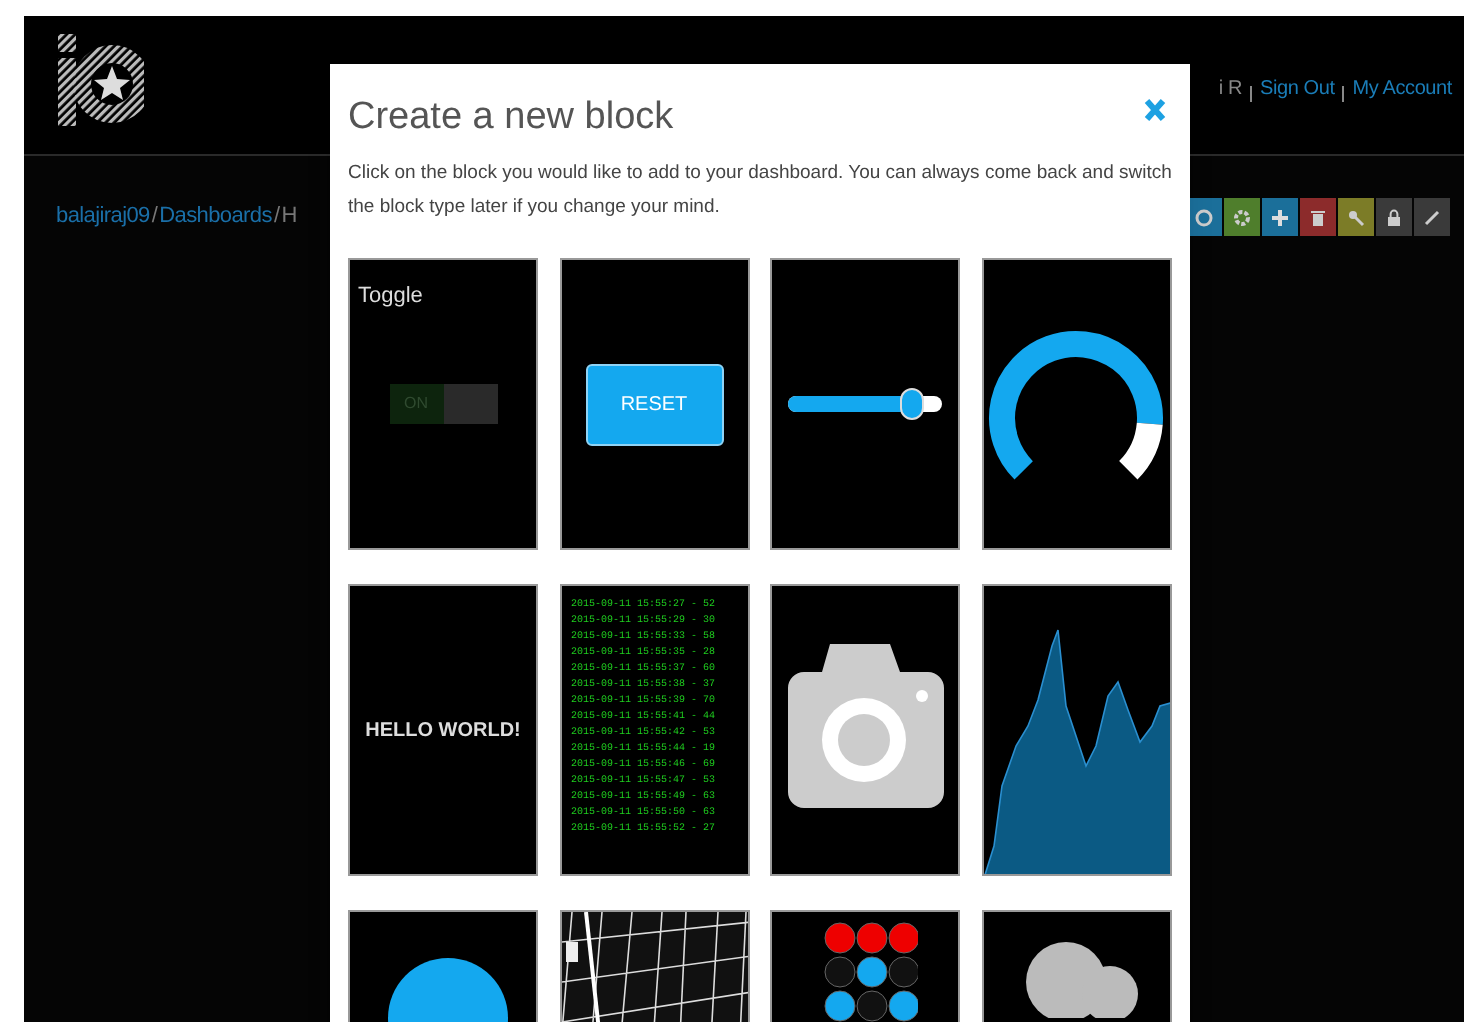 Image resolution: width=1464 pixels, height=1022 pixels. Describe the element at coordinates (390, 297) in the screenshot. I see `block-title: Toggle` at that location.